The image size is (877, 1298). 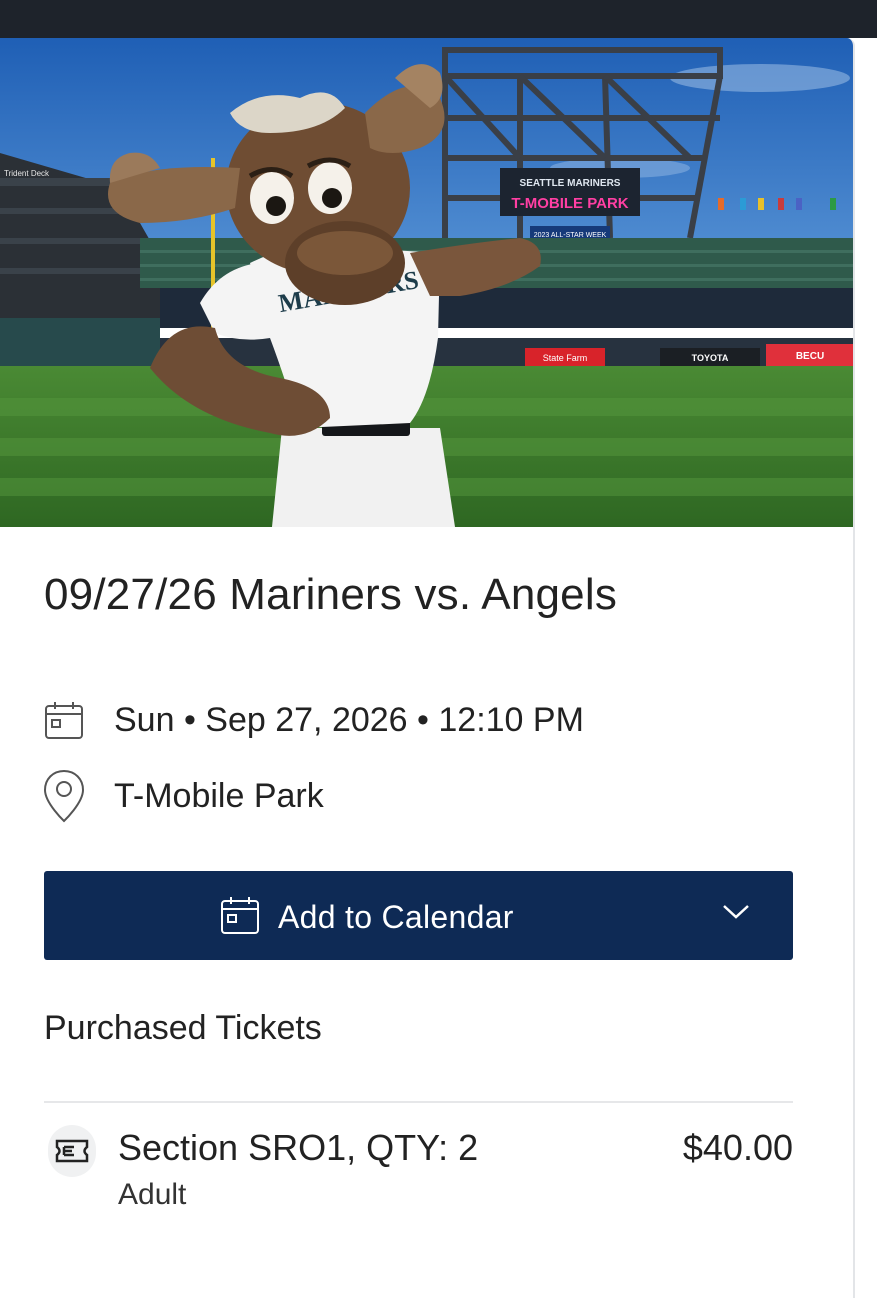 I want to click on ballpark-sign: T-MOBILE PARK, so click(x=569, y=203).